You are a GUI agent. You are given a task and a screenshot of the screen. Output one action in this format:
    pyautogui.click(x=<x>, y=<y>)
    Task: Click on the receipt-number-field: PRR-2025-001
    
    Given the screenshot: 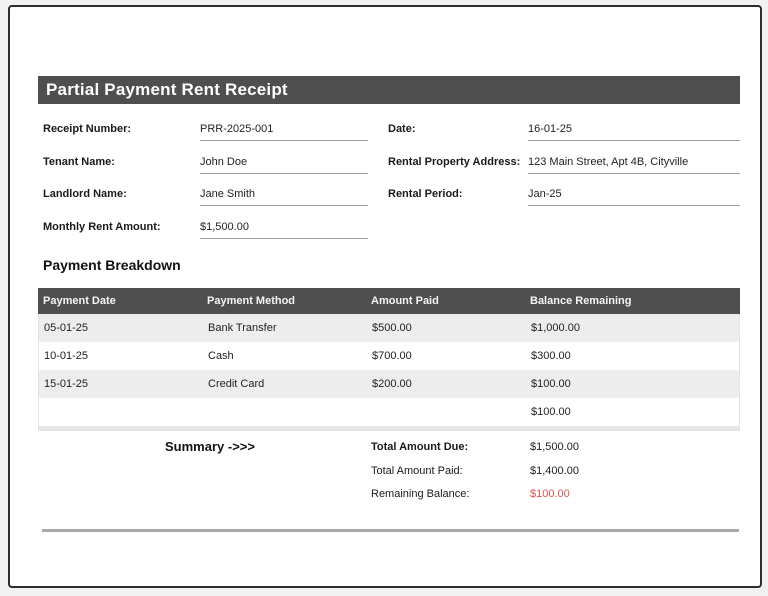 What is the action you would take?
    pyautogui.click(x=284, y=132)
    